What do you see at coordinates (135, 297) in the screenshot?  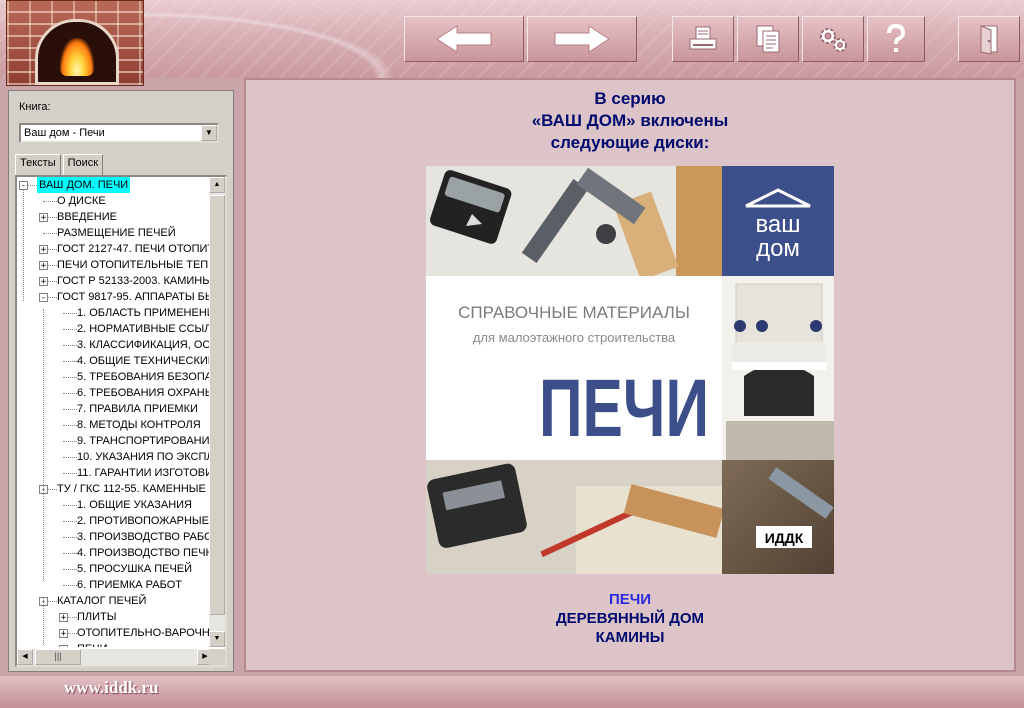 I see `tree-item: ГОСТ 9817-95. АППАРАТЫ БЫ` at bounding box center [135, 297].